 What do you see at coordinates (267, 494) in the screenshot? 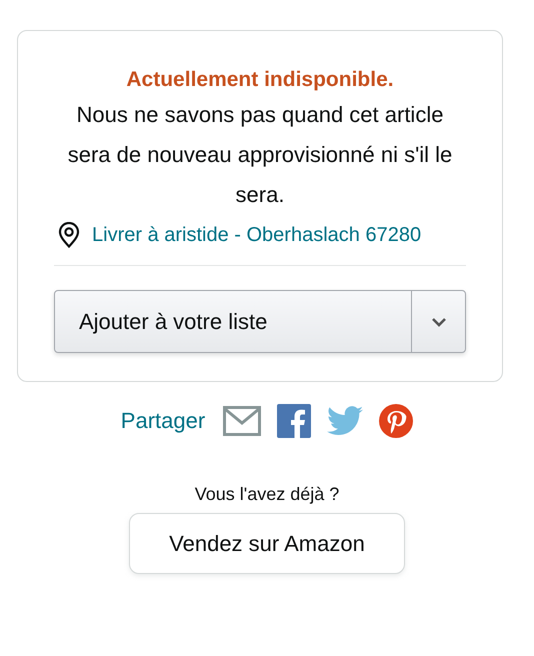
I see `already-own-question: Vous l'avez déjà ?` at bounding box center [267, 494].